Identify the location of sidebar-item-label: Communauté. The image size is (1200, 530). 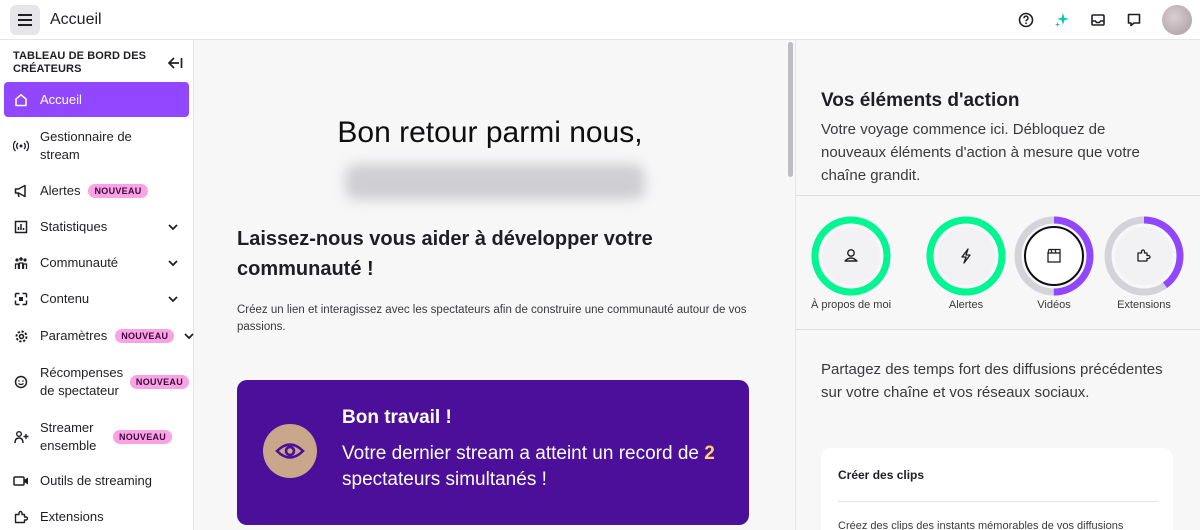
(79, 262).